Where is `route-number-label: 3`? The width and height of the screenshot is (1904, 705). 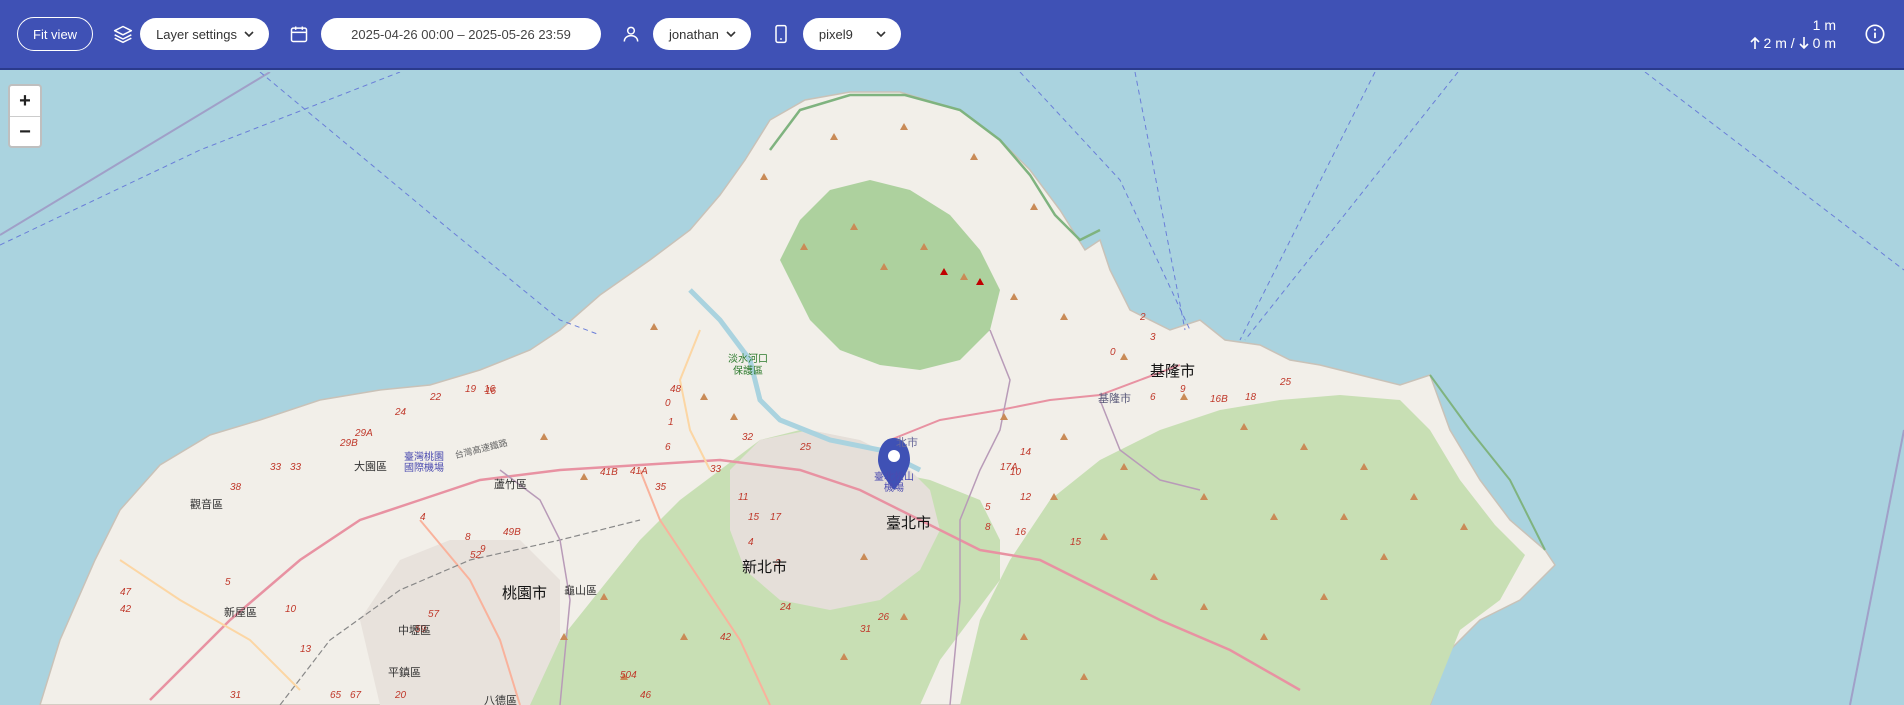
route-number-label: 3 is located at coordinates (1153, 337).